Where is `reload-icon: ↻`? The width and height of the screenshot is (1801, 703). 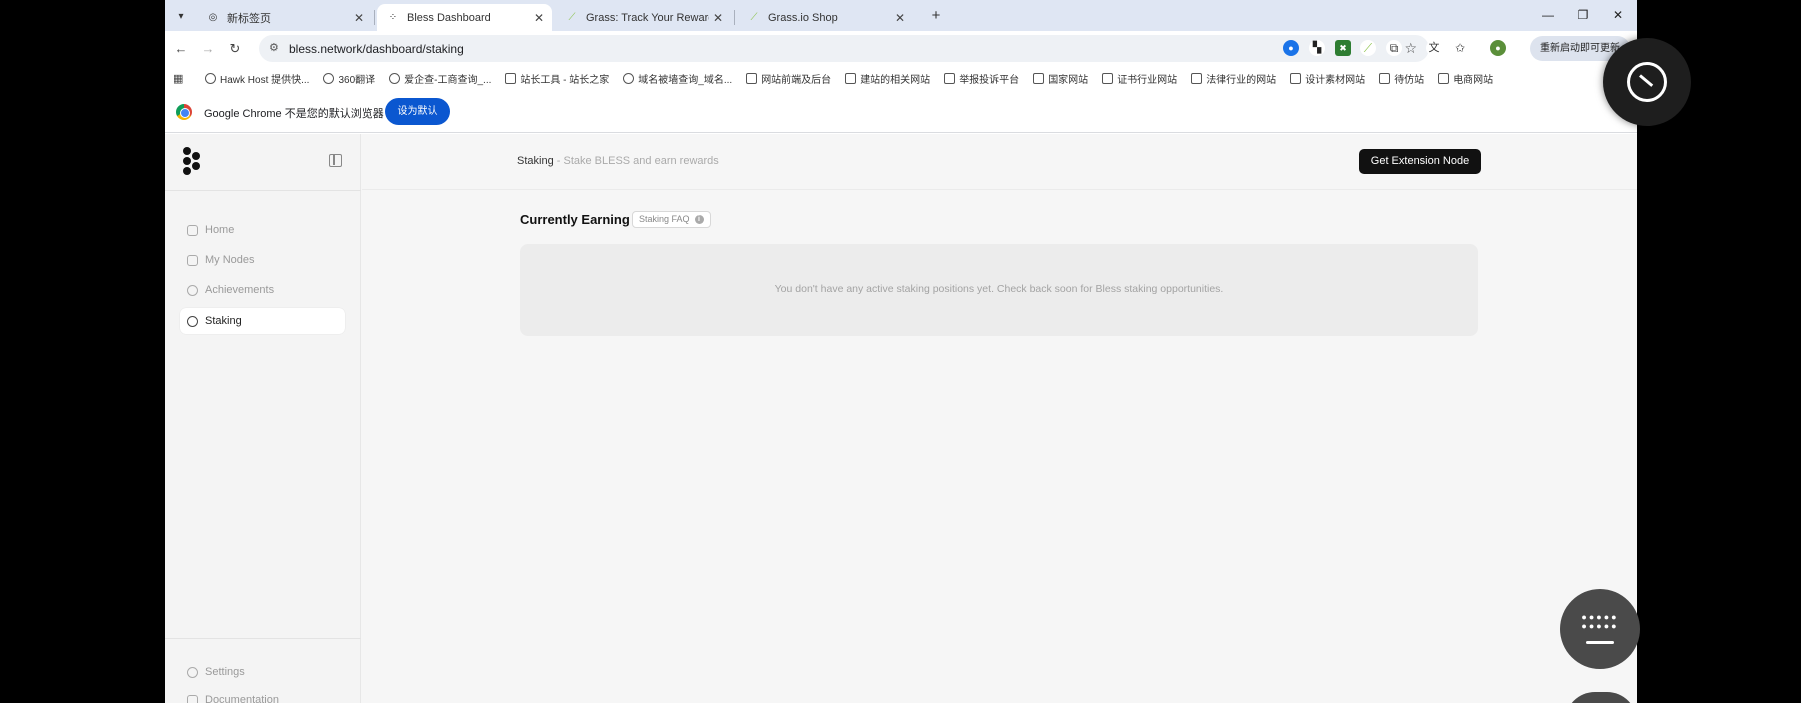
reload-icon: ↻ is located at coordinates (235, 49).